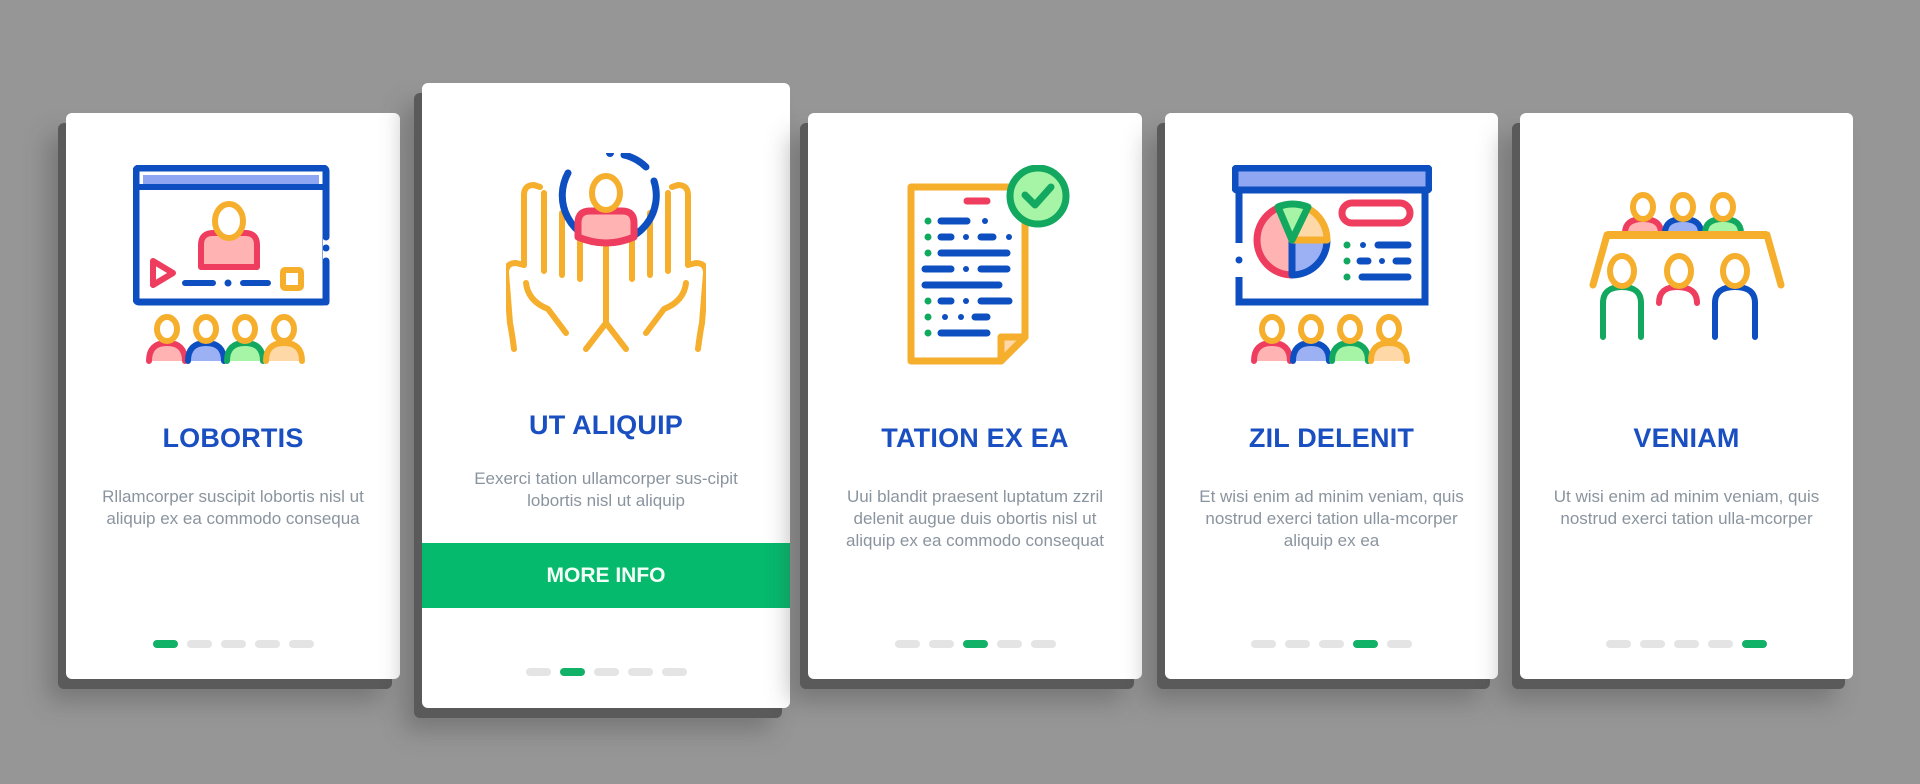  What do you see at coordinates (606, 425) in the screenshot?
I see `card-title: UT ALIQUIP` at bounding box center [606, 425].